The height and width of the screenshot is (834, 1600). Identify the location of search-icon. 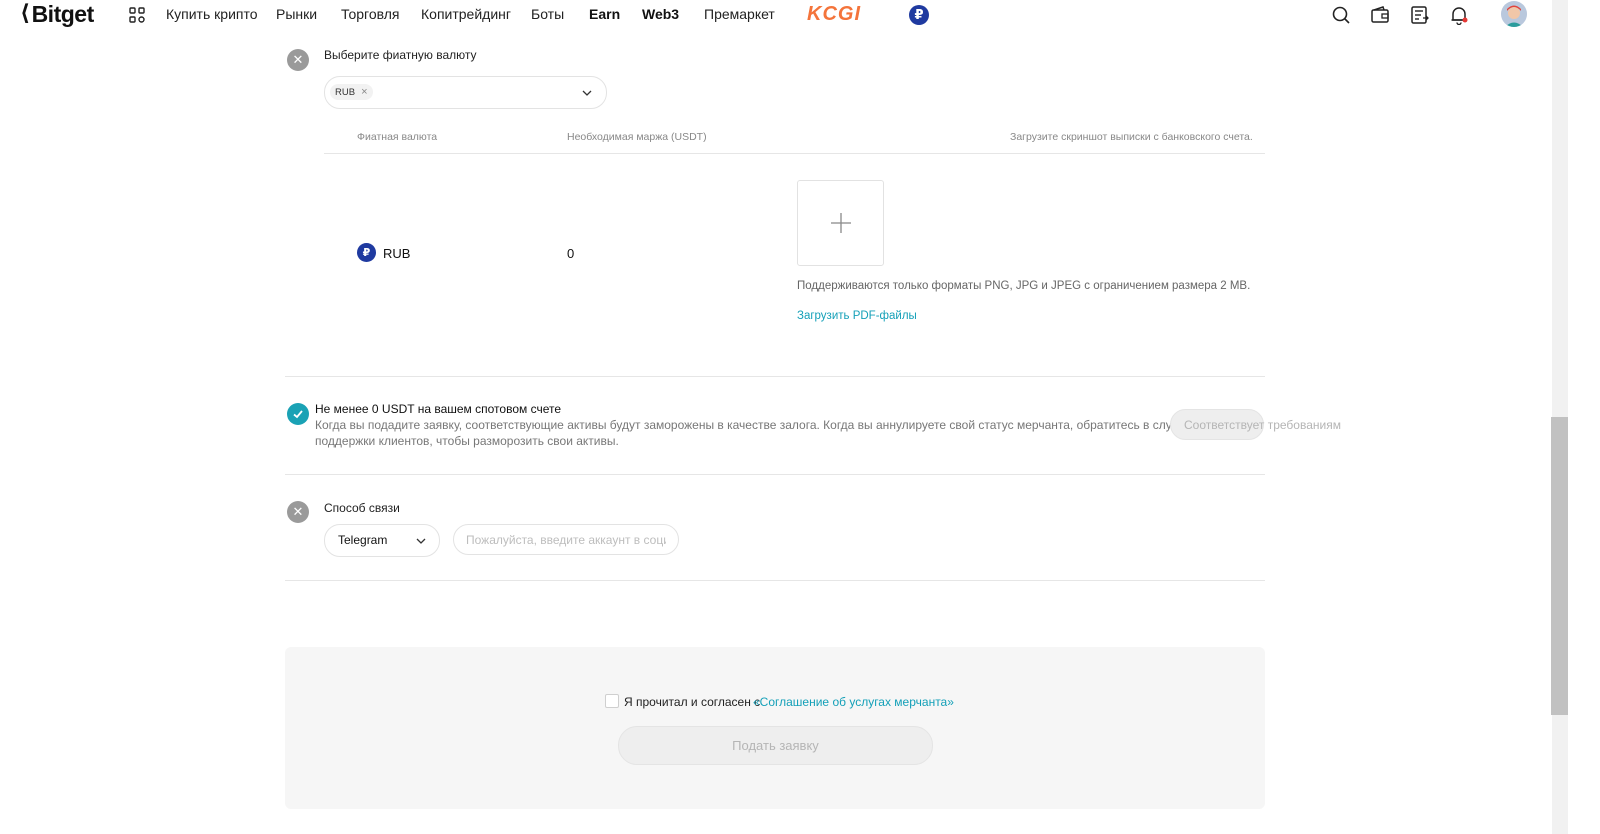
(1341, 15).